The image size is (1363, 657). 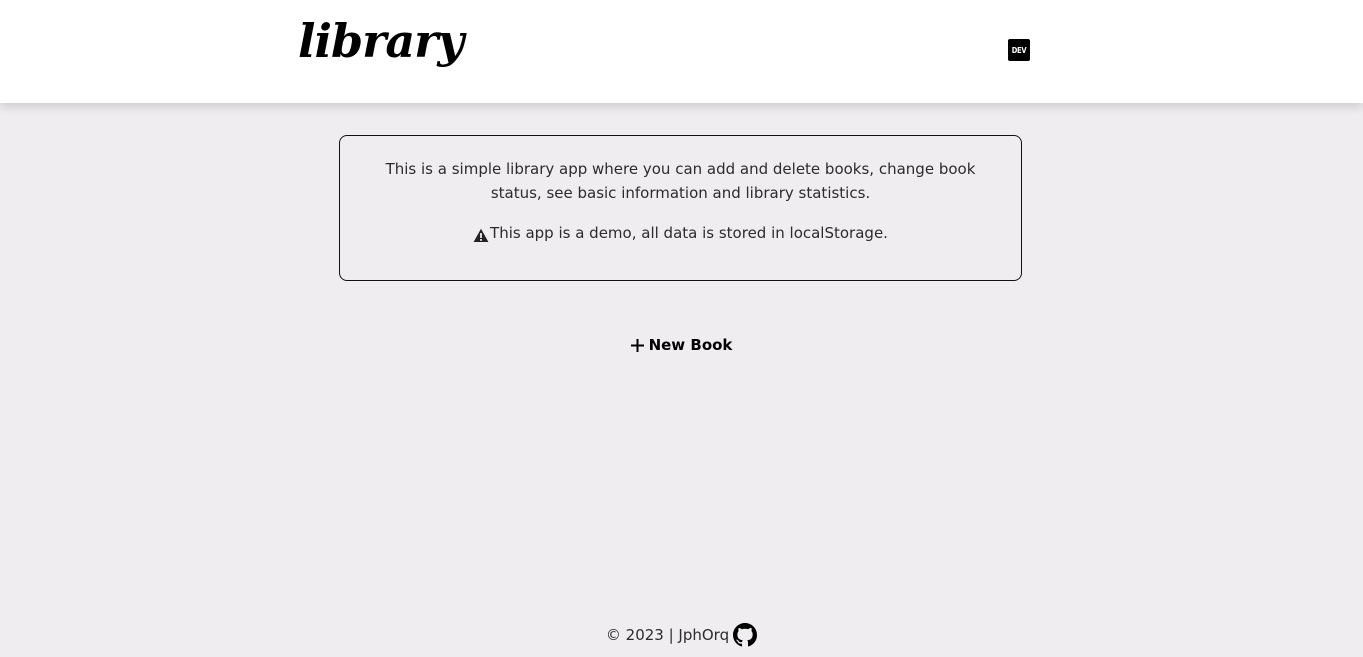 What do you see at coordinates (381, 41) in the screenshot?
I see `library-logo: library` at bounding box center [381, 41].